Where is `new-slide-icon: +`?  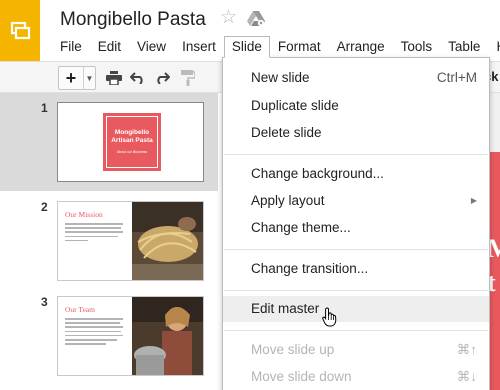
new-slide-icon: + is located at coordinates (71, 78).